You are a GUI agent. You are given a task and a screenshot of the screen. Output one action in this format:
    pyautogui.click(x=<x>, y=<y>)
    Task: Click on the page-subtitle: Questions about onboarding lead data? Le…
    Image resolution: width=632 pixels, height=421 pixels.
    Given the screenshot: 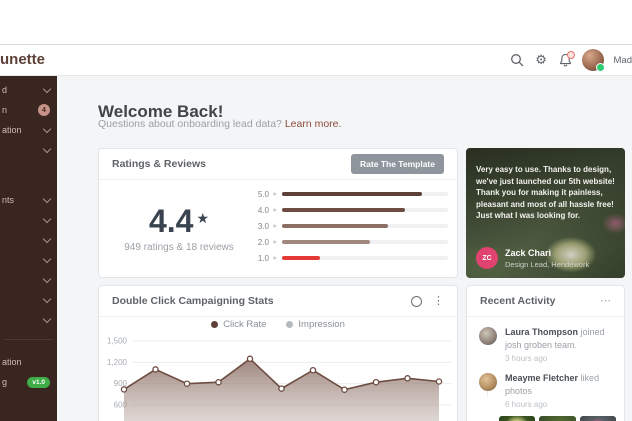 What is the action you would take?
    pyautogui.click(x=219, y=124)
    